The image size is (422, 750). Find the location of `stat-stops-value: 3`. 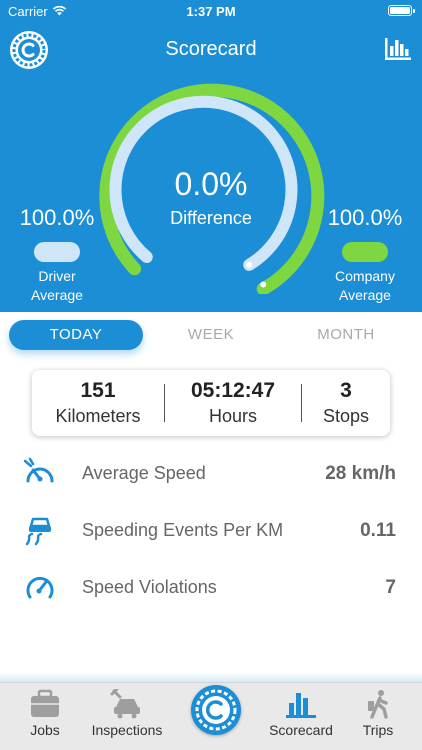

stat-stops-value: 3 is located at coordinates (346, 390).